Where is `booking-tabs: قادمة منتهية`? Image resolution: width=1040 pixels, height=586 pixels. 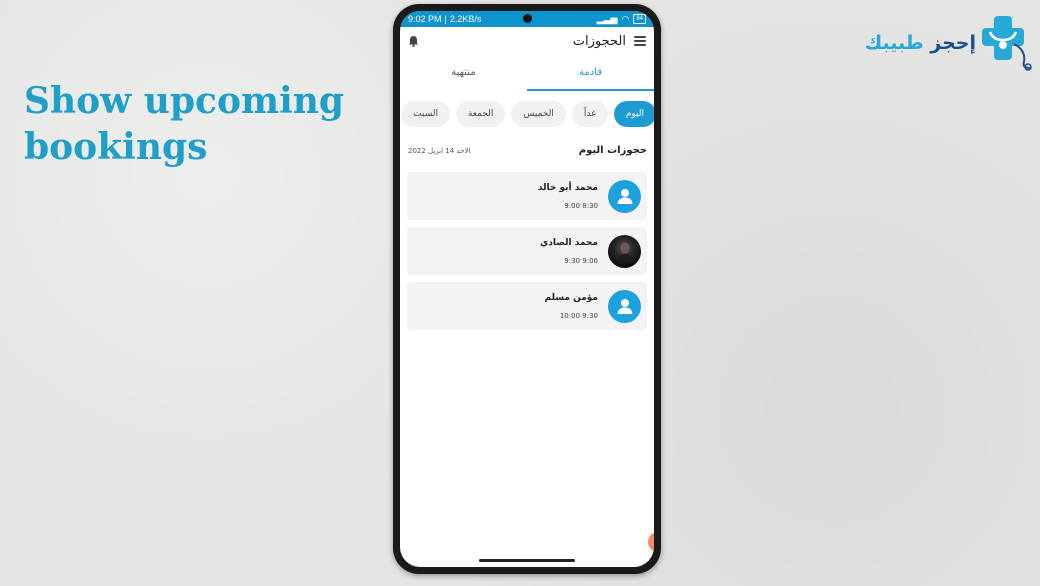
booking-tabs: قادمة منتهية is located at coordinates (527, 73).